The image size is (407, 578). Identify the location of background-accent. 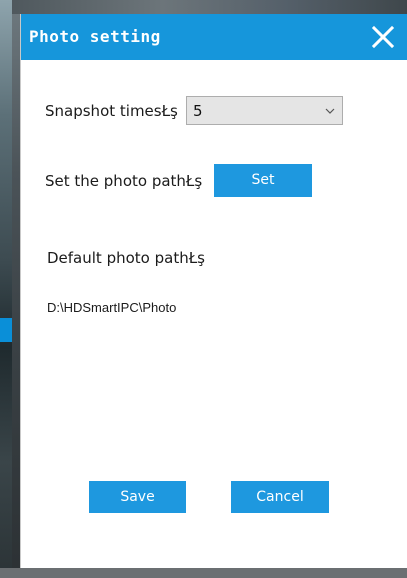
(6, 330).